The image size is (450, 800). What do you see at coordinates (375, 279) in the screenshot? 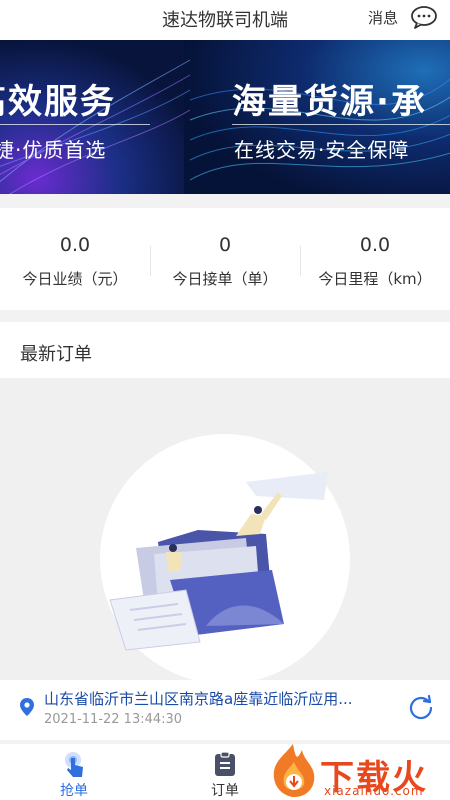
I see `stat-label: 今日里程（km）` at bounding box center [375, 279].